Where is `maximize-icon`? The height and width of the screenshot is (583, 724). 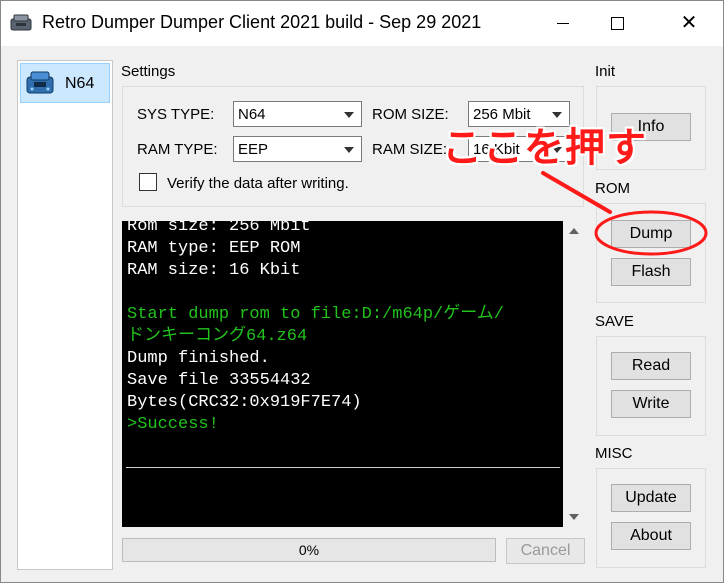
maximize-icon is located at coordinates (617, 23).